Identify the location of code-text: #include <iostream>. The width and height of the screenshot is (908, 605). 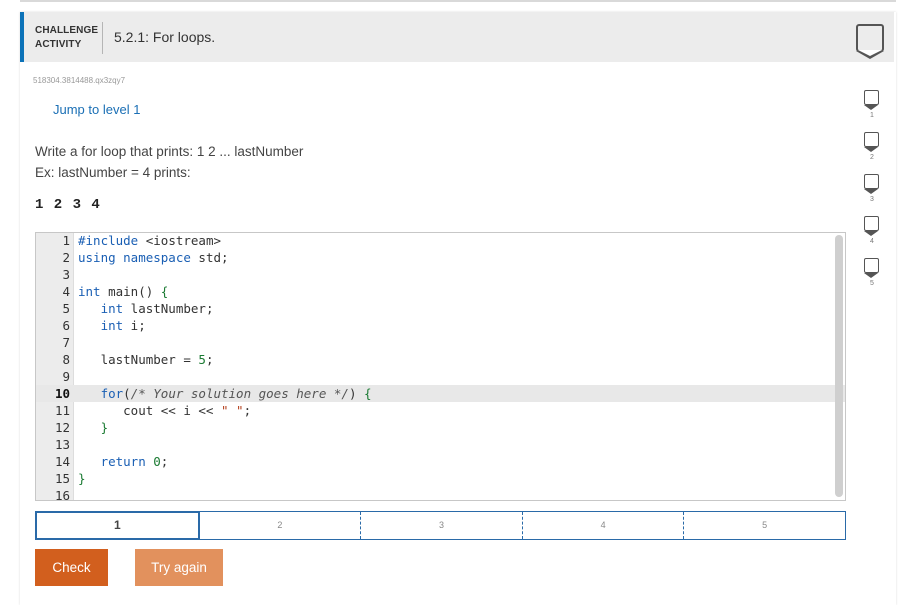
(149, 241).